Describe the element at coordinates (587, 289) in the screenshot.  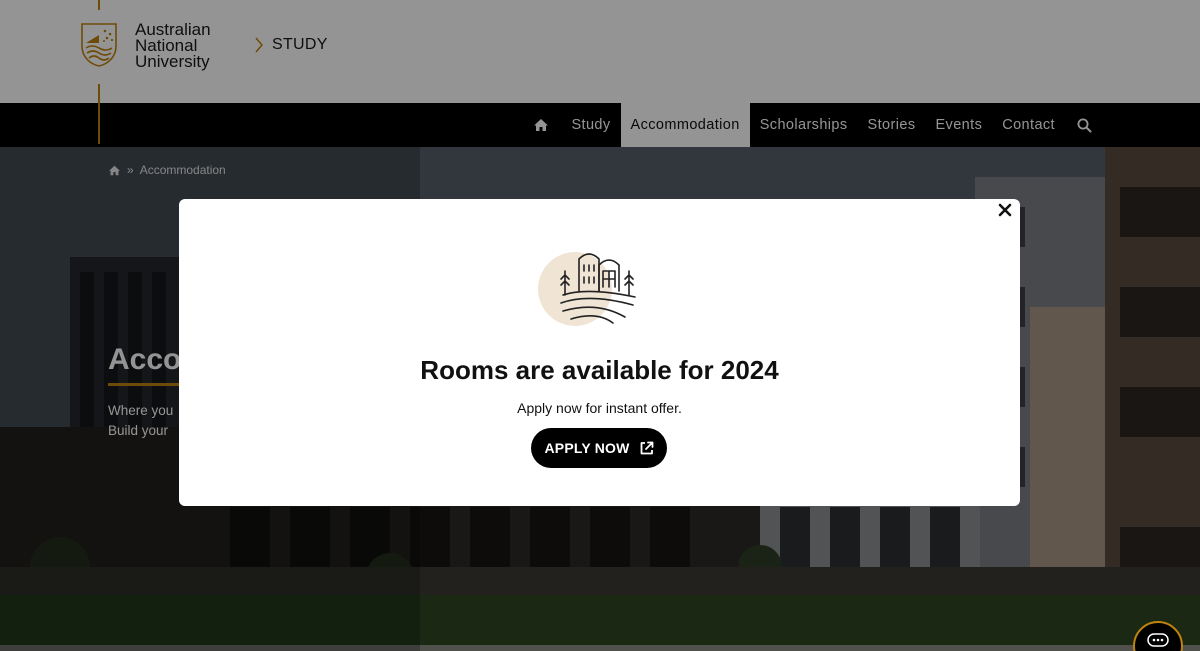
I see `campus-buildings-icon` at that location.